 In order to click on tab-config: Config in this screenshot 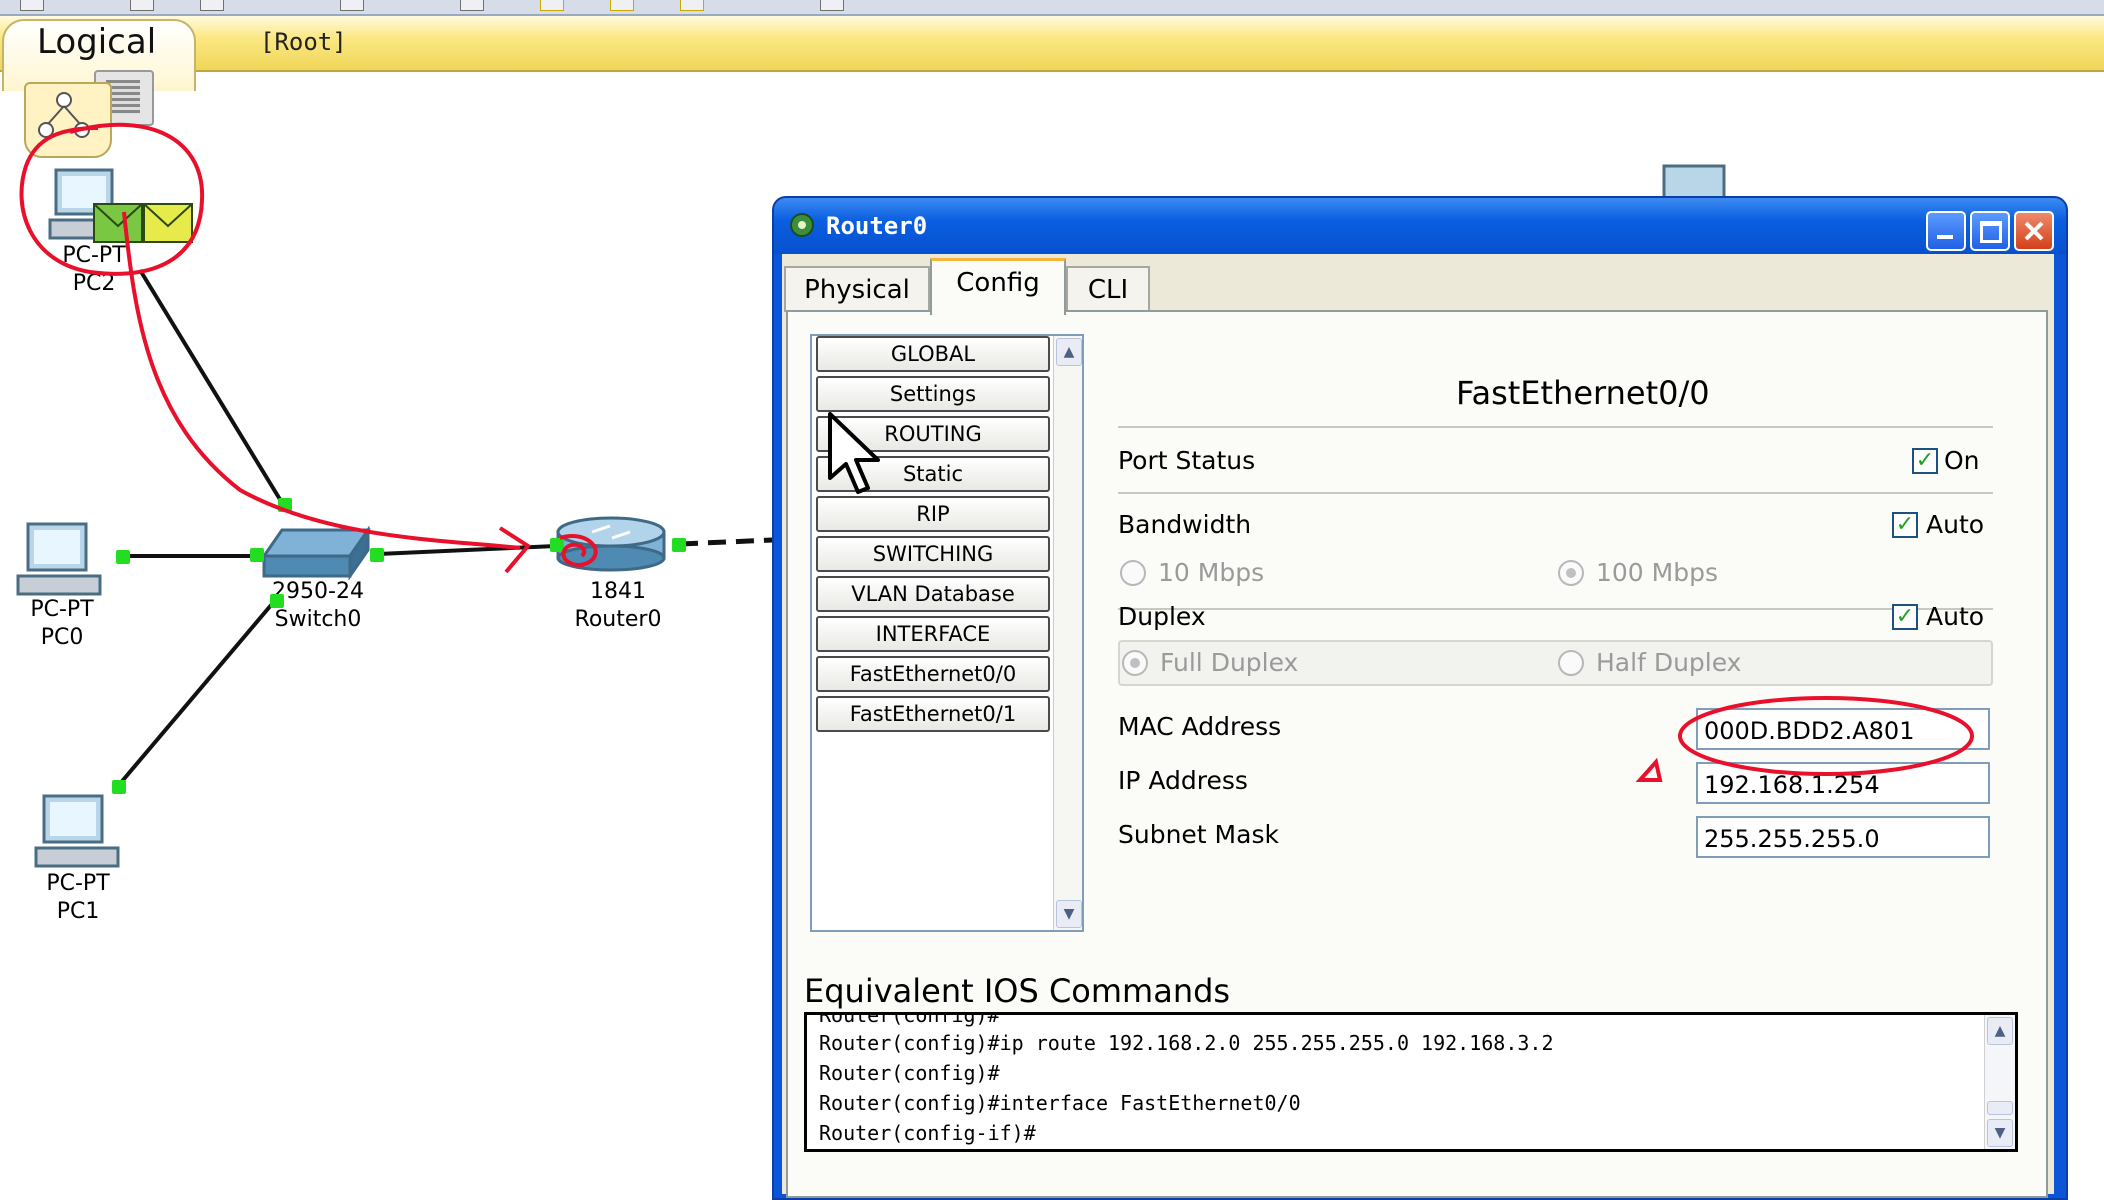, I will do `click(998, 286)`.